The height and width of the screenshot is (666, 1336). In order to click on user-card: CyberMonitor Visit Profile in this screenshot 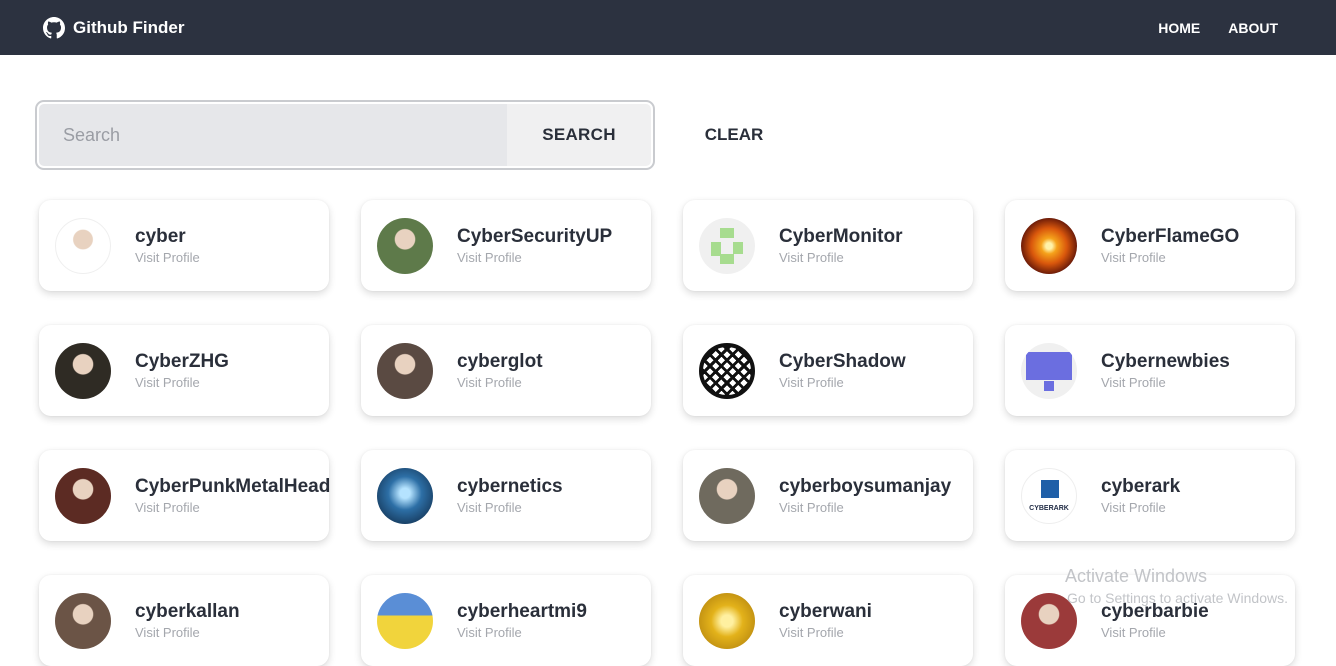, I will do `click(828, 245)`.